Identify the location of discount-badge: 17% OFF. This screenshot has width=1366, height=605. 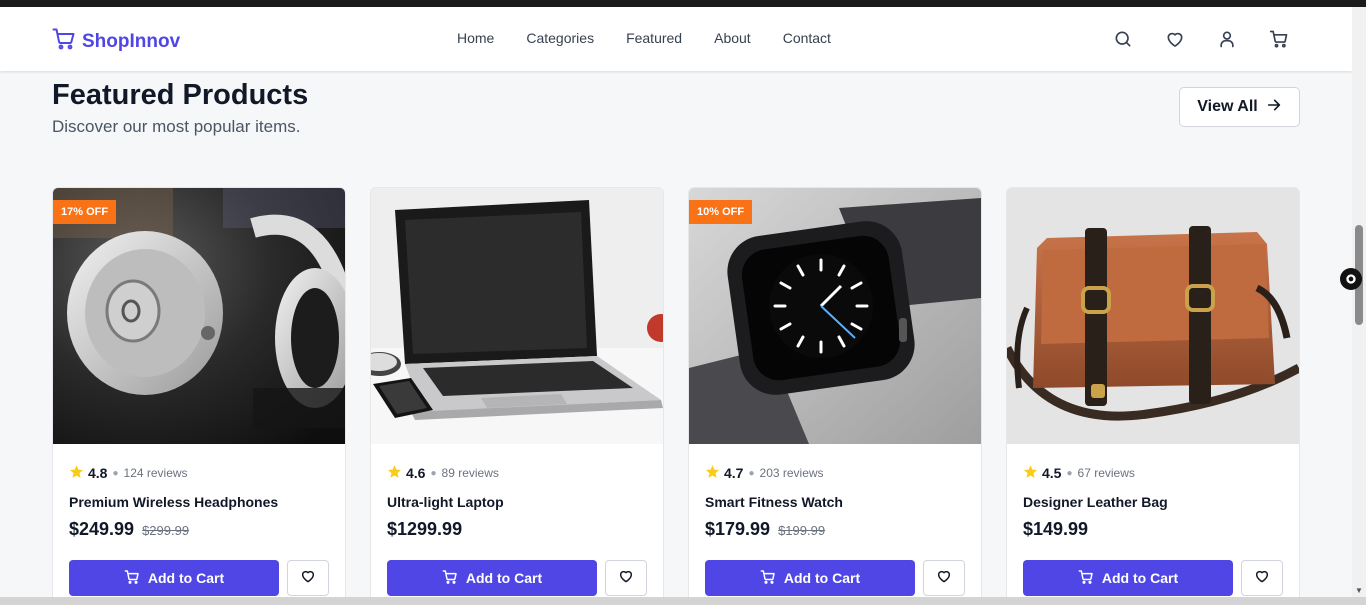
(85, 212).